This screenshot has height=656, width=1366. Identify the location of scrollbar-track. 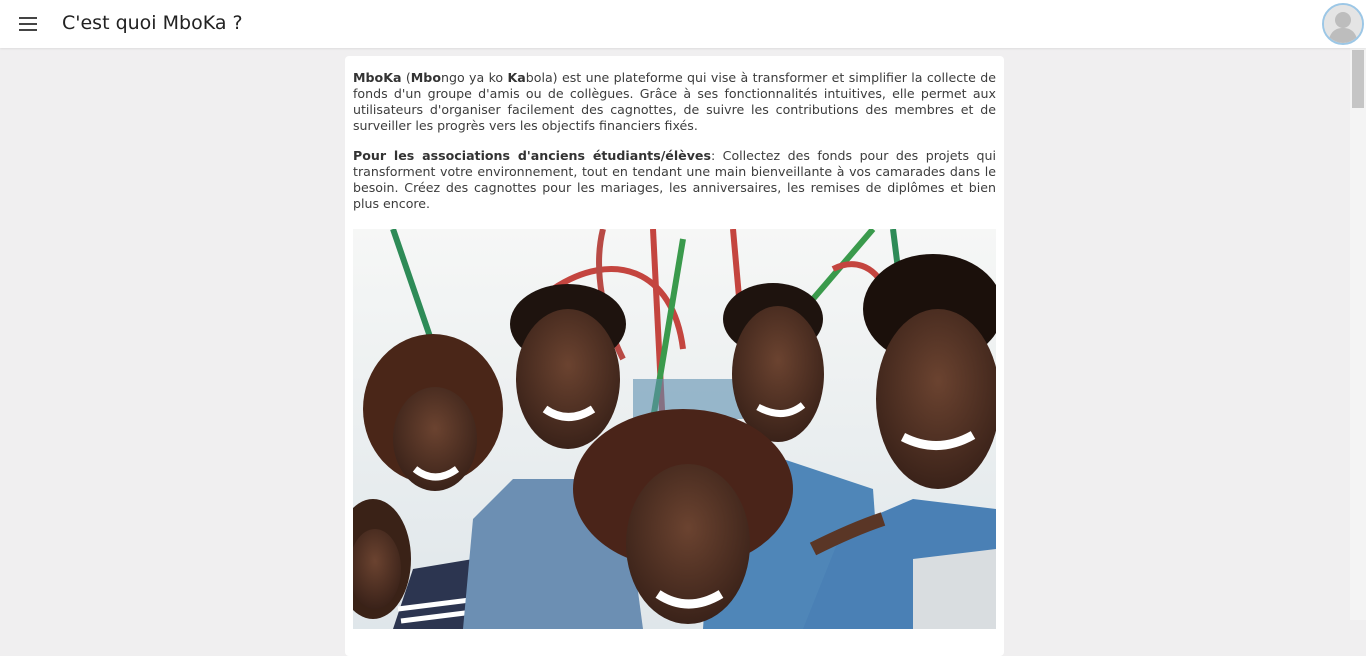
(1358, 334).